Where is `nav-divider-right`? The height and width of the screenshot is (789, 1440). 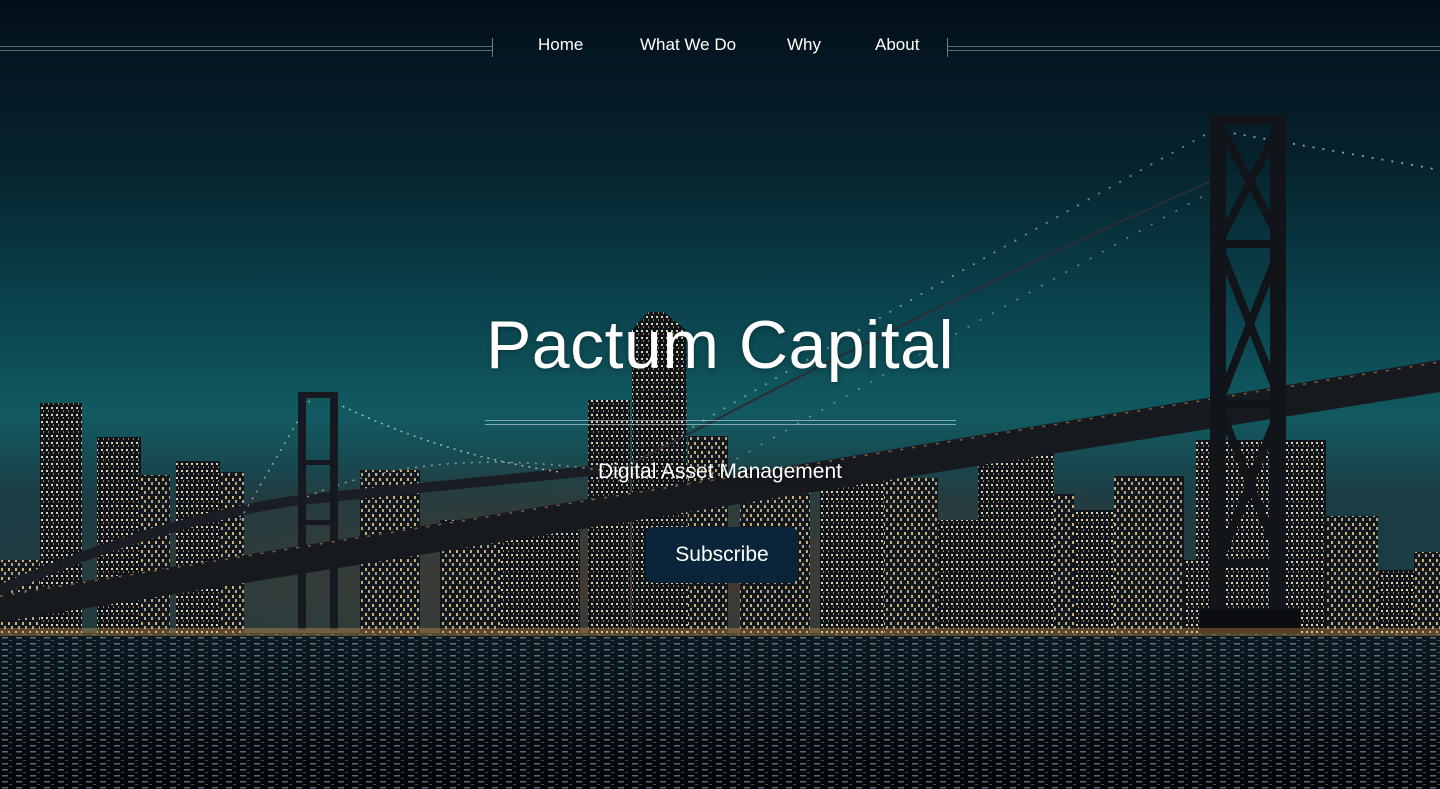 nav-divider-right is located at coordinates (1194, 48).